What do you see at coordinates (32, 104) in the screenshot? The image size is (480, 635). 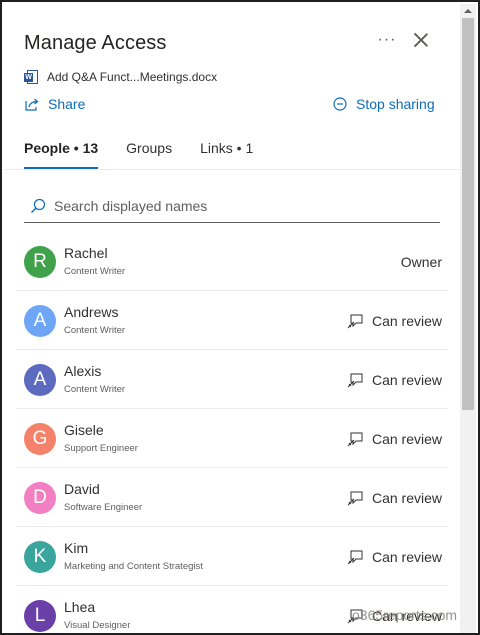 I see `share-icon` at bounding box center [32, 104].